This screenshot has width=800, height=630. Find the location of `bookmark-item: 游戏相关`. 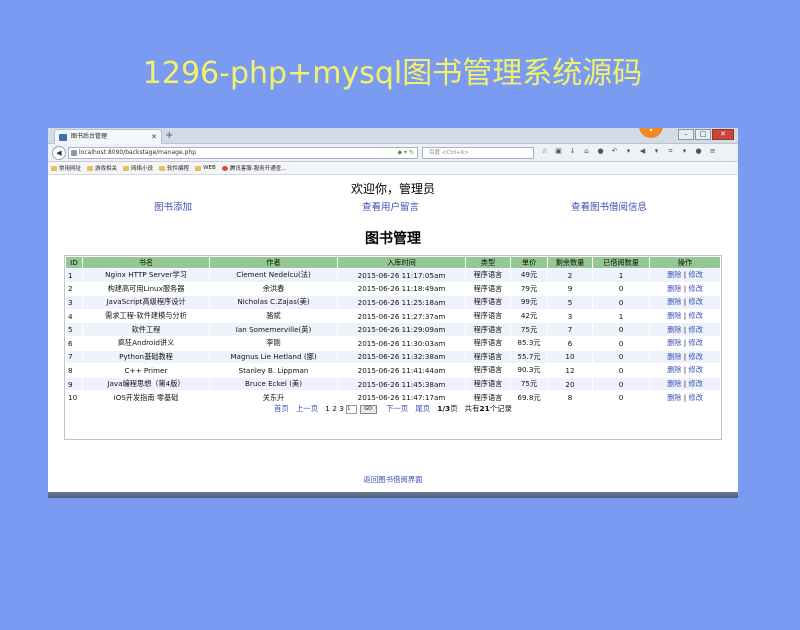

bookmark-item: 游戏相关 is located at coordinates (102, 168).